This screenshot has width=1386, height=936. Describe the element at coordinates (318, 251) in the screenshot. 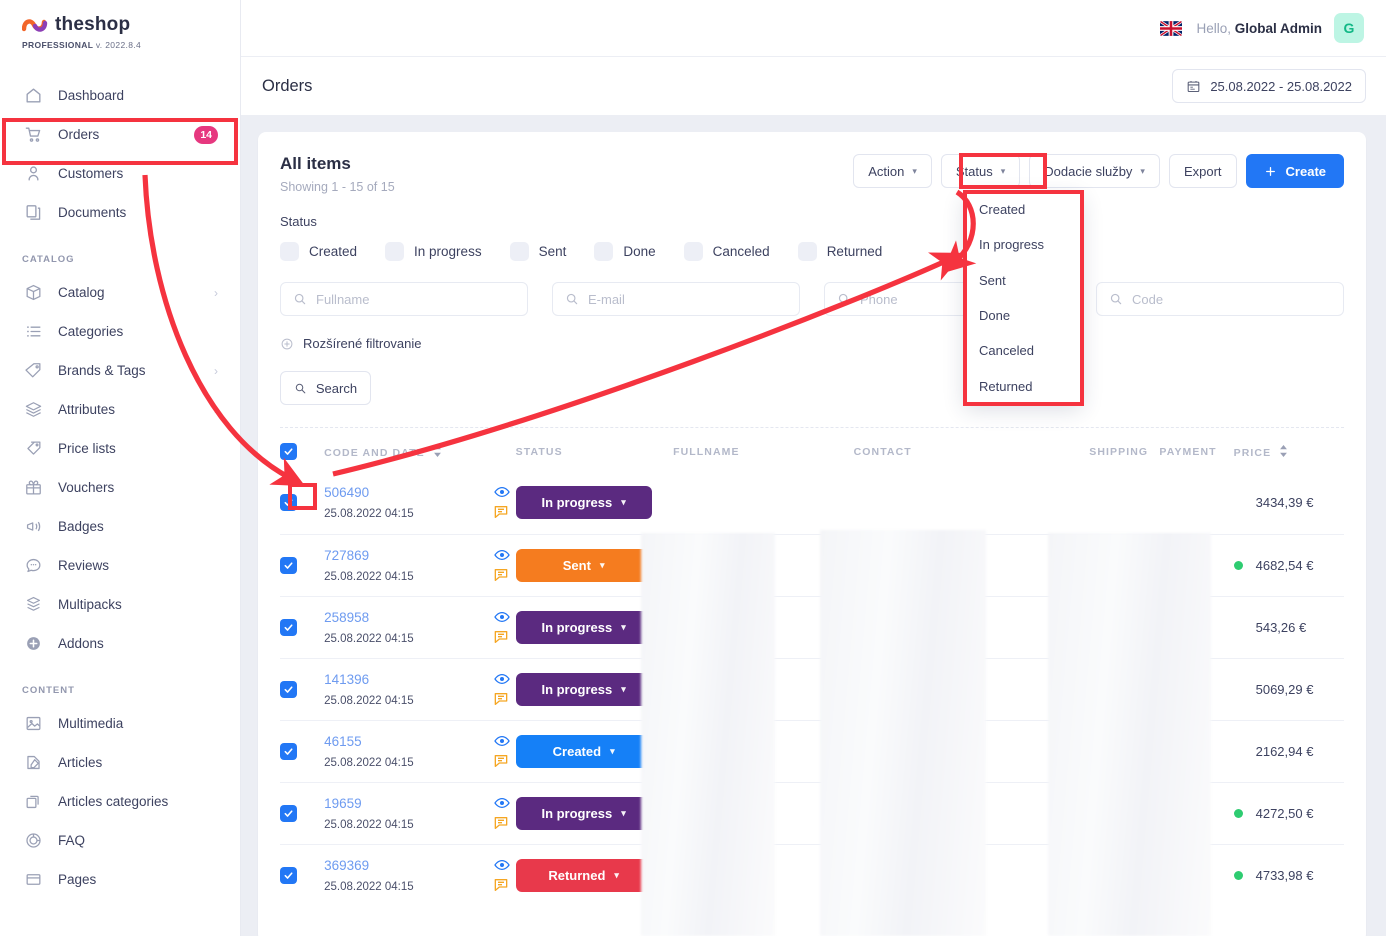

I see `status-filter-created: Created` at that location.